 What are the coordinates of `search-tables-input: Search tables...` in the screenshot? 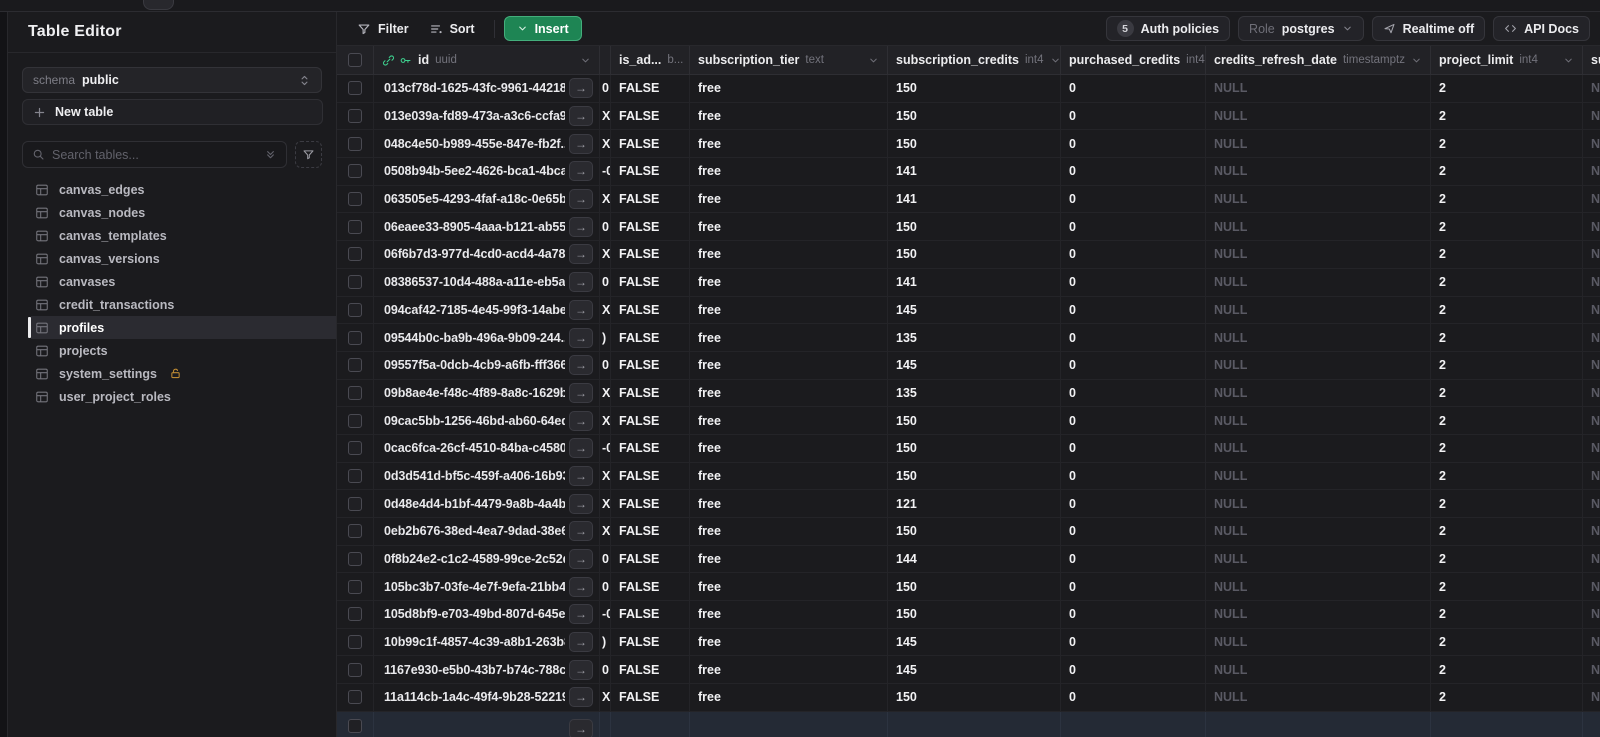 It's located at (154, 154).